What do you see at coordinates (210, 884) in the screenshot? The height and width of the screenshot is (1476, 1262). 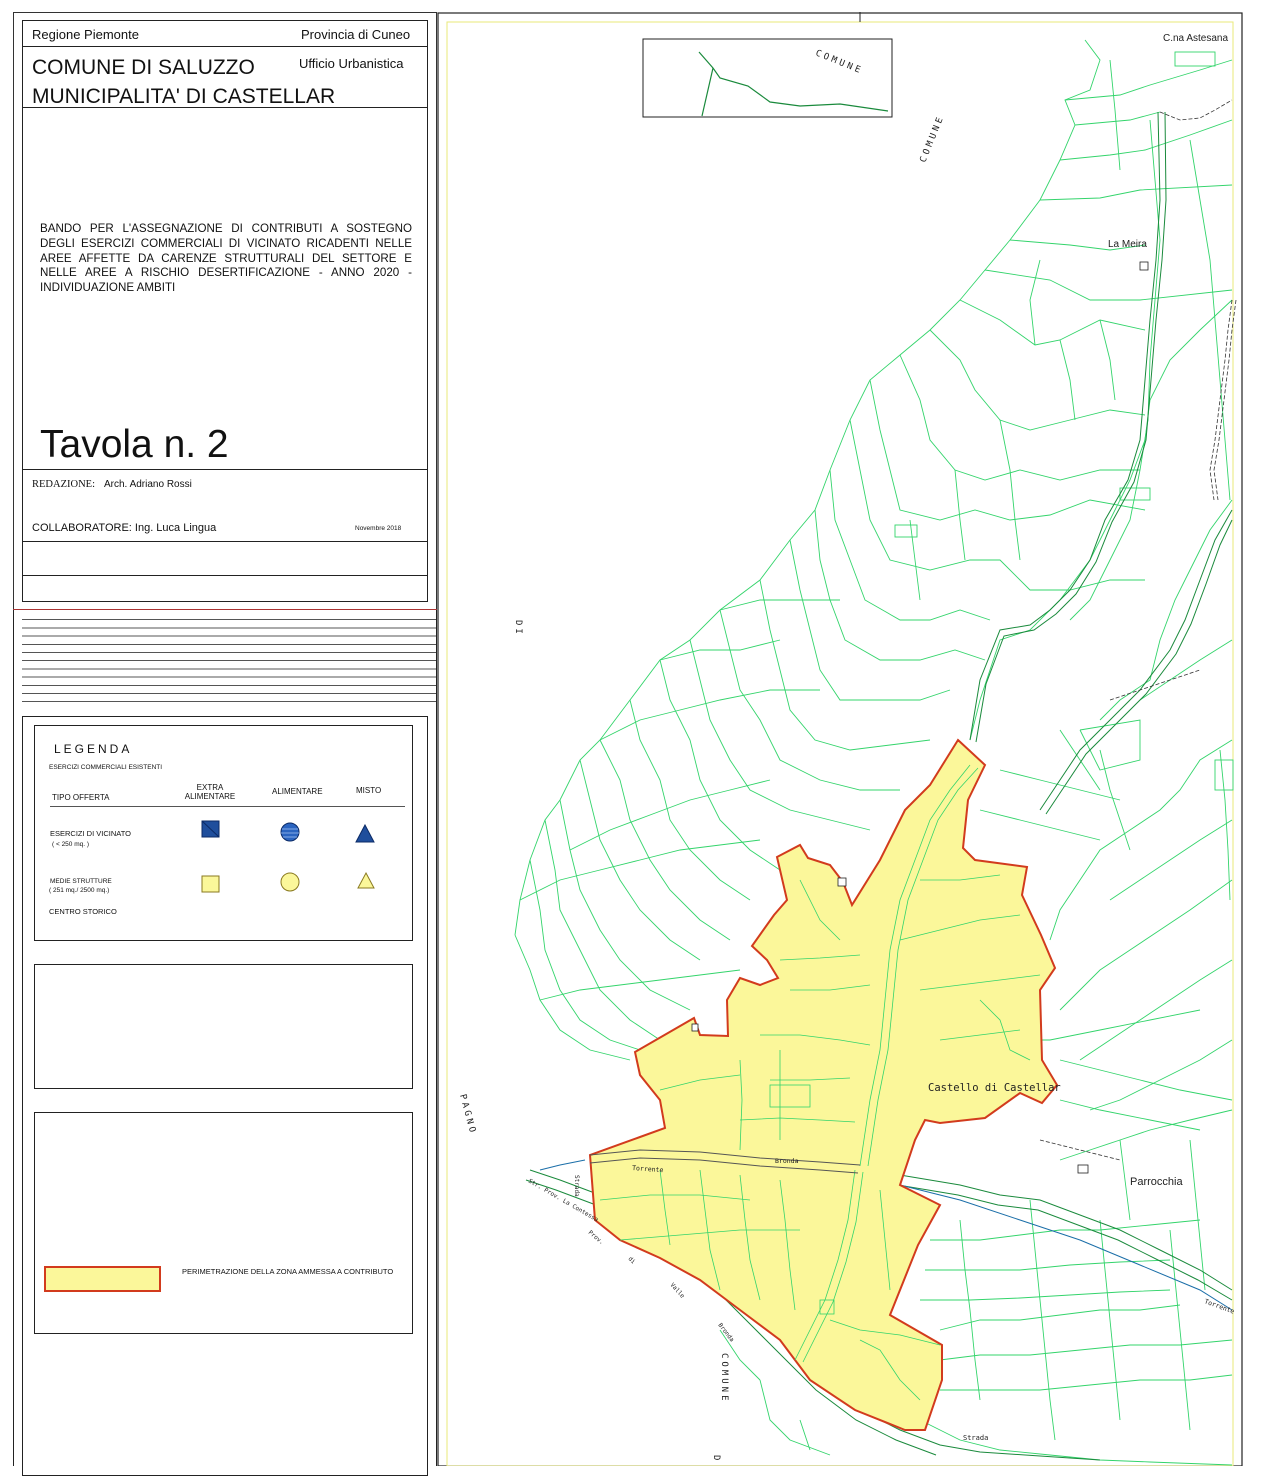 I see `medie-square-icon` at bounding box center [210, 884].